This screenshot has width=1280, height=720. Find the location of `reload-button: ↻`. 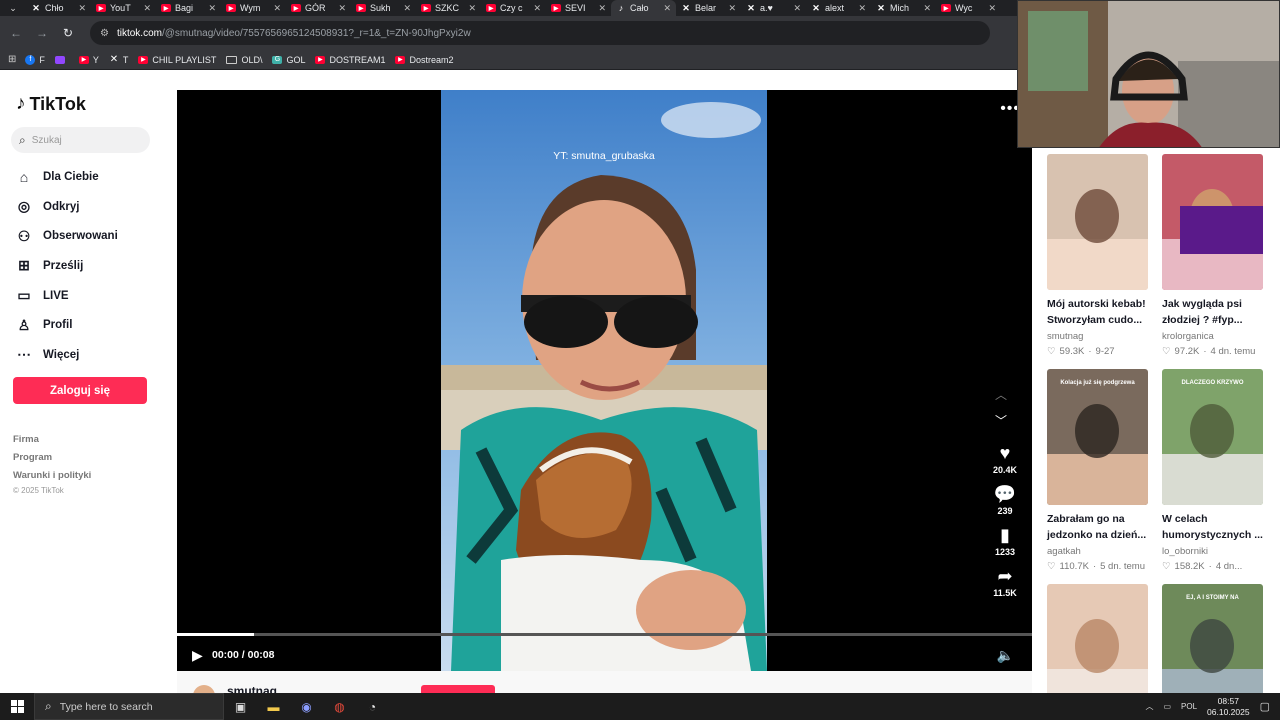

reload-button: ↻ is located at coordinates (68, 33).